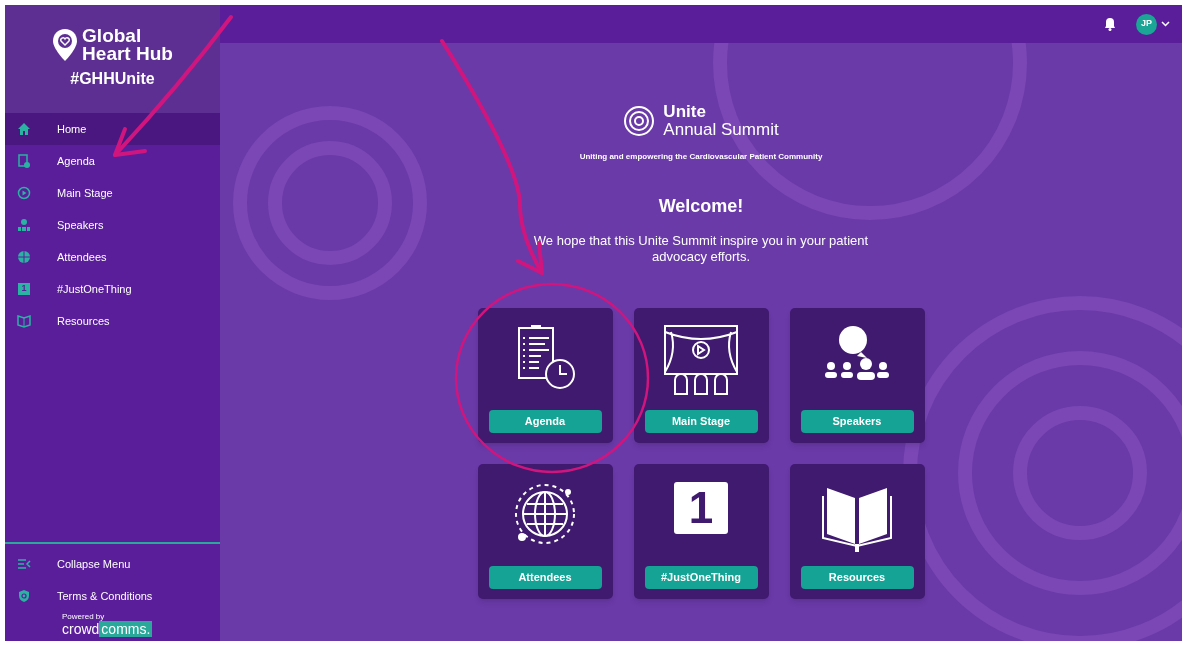 Image resolution: width=1187 pixels, height=646 pixels. I want to click on clipboard-clock-icon, so click(24, 161).